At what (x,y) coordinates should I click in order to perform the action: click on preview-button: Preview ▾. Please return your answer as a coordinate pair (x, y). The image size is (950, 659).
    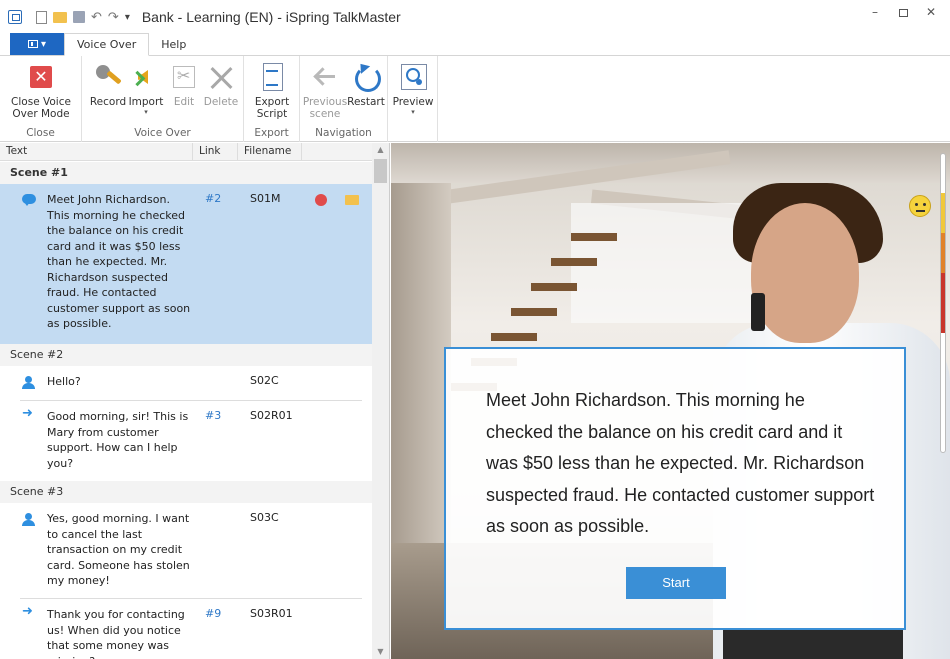
    Looking at the image, I should click on (413, 89).